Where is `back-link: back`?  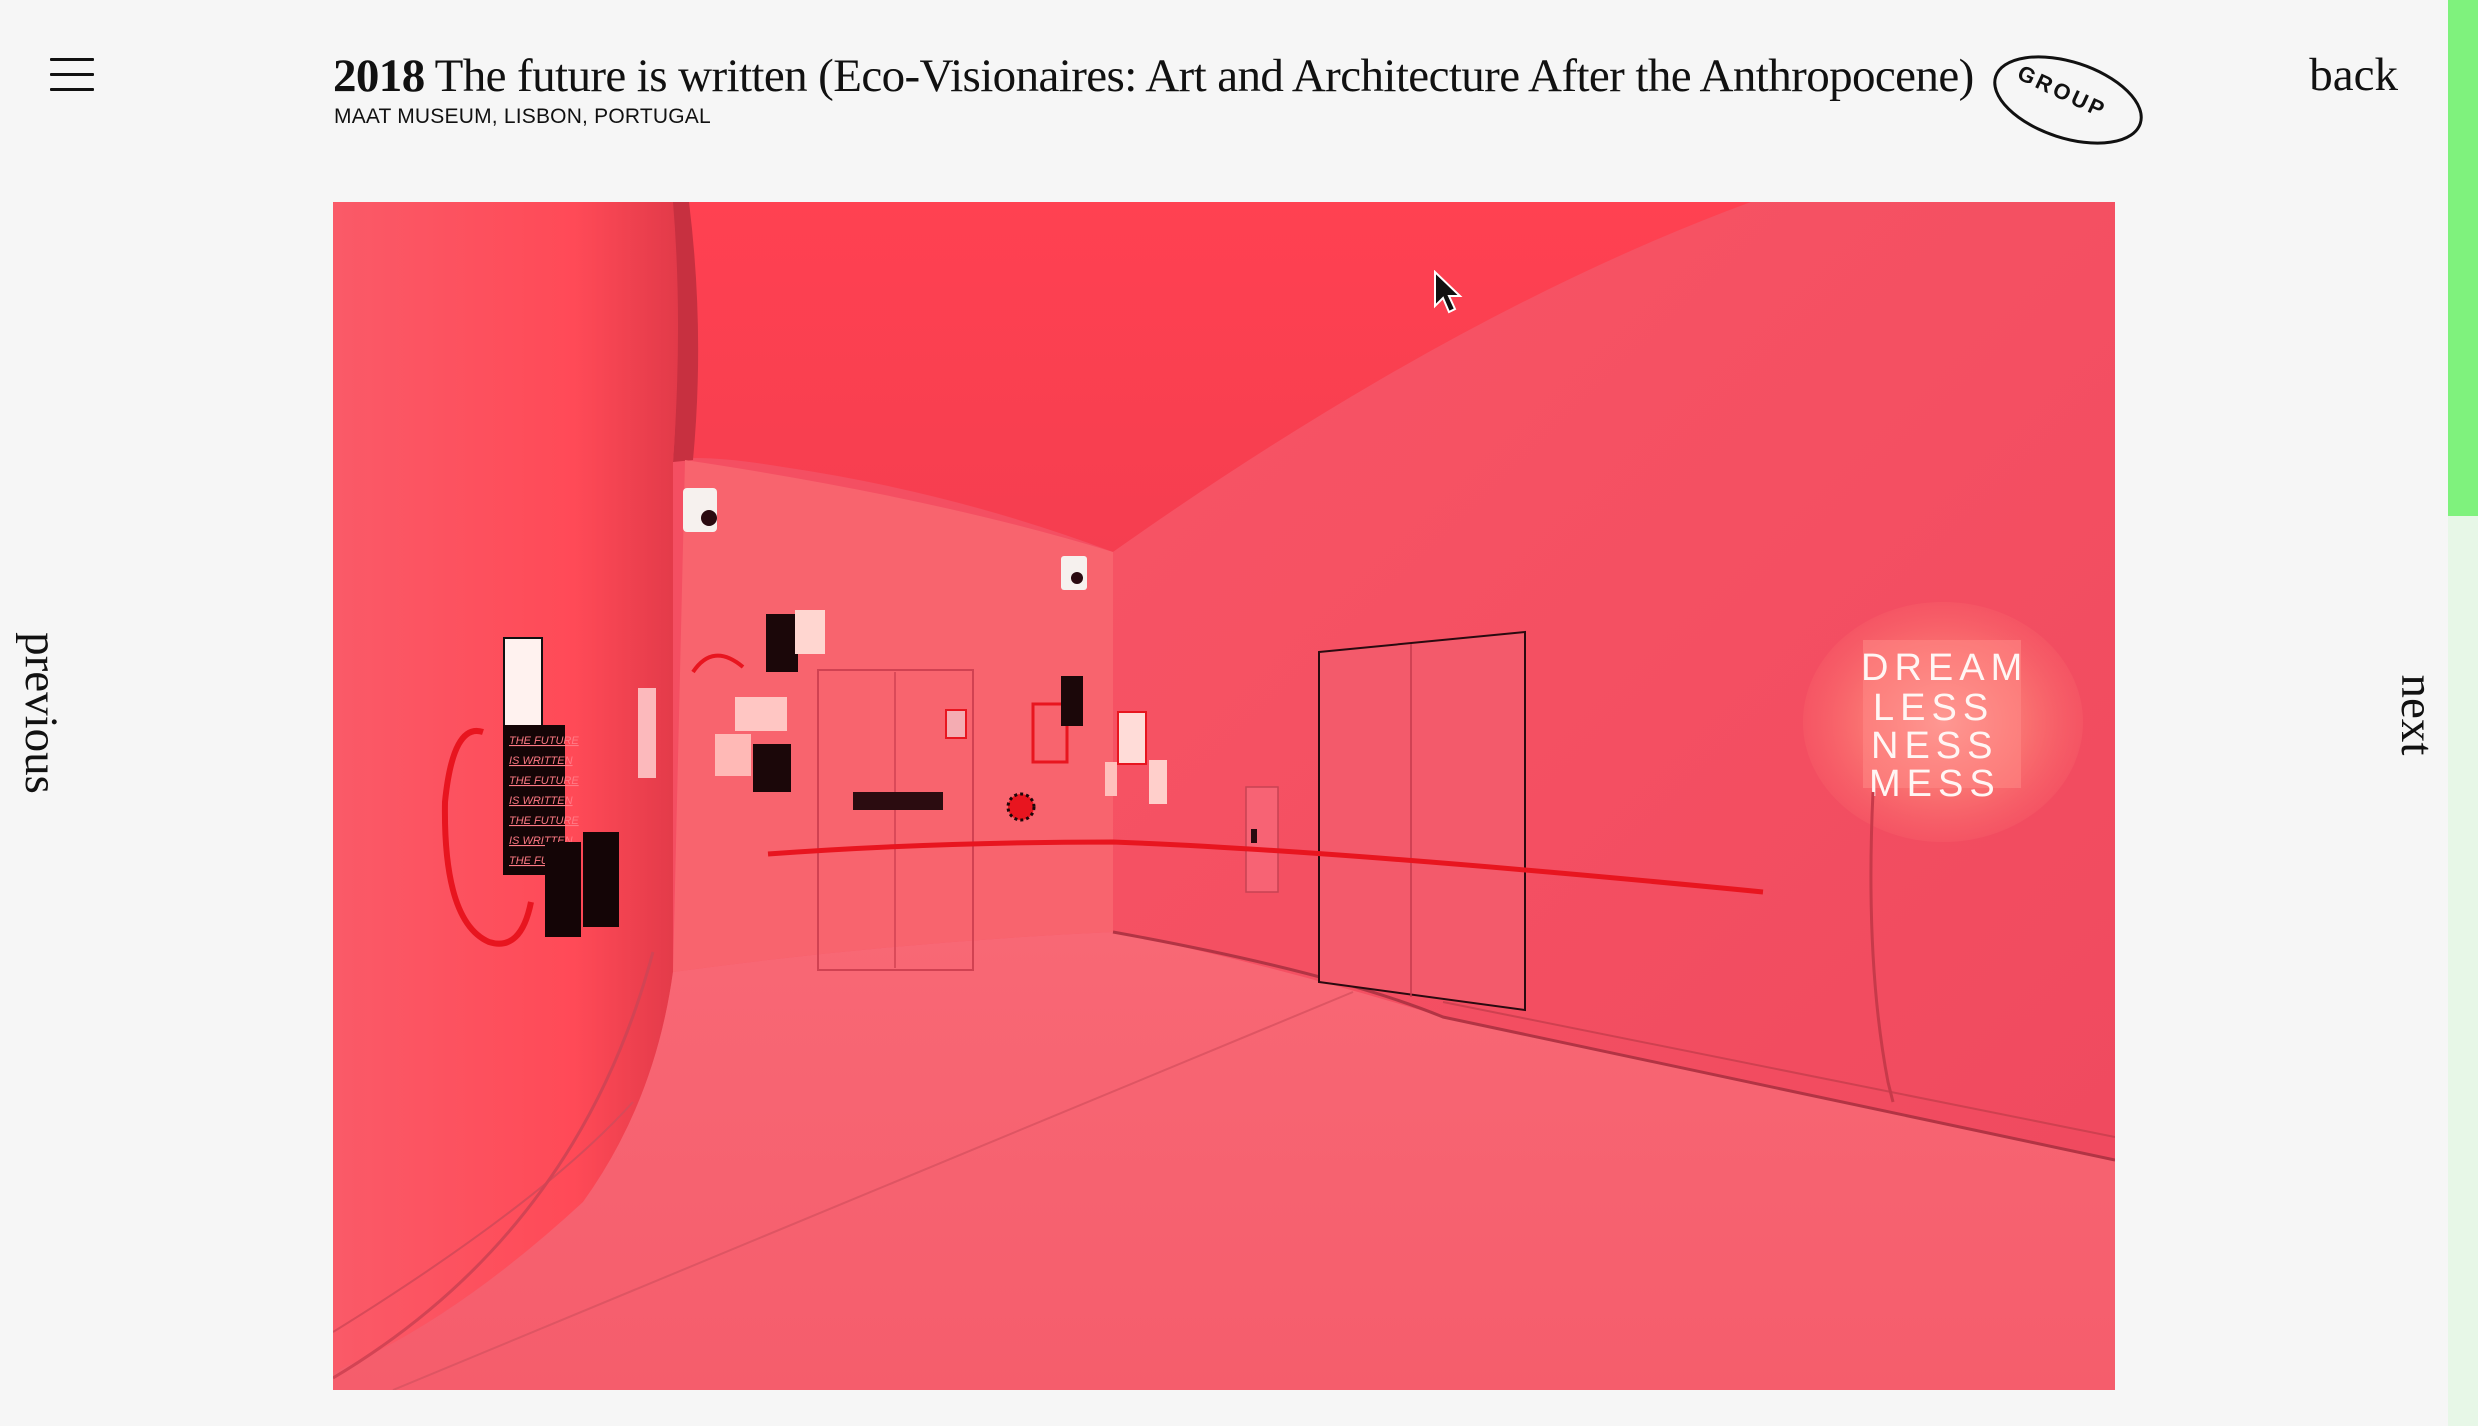 back-link: back is located at coordinates (2353, 75).